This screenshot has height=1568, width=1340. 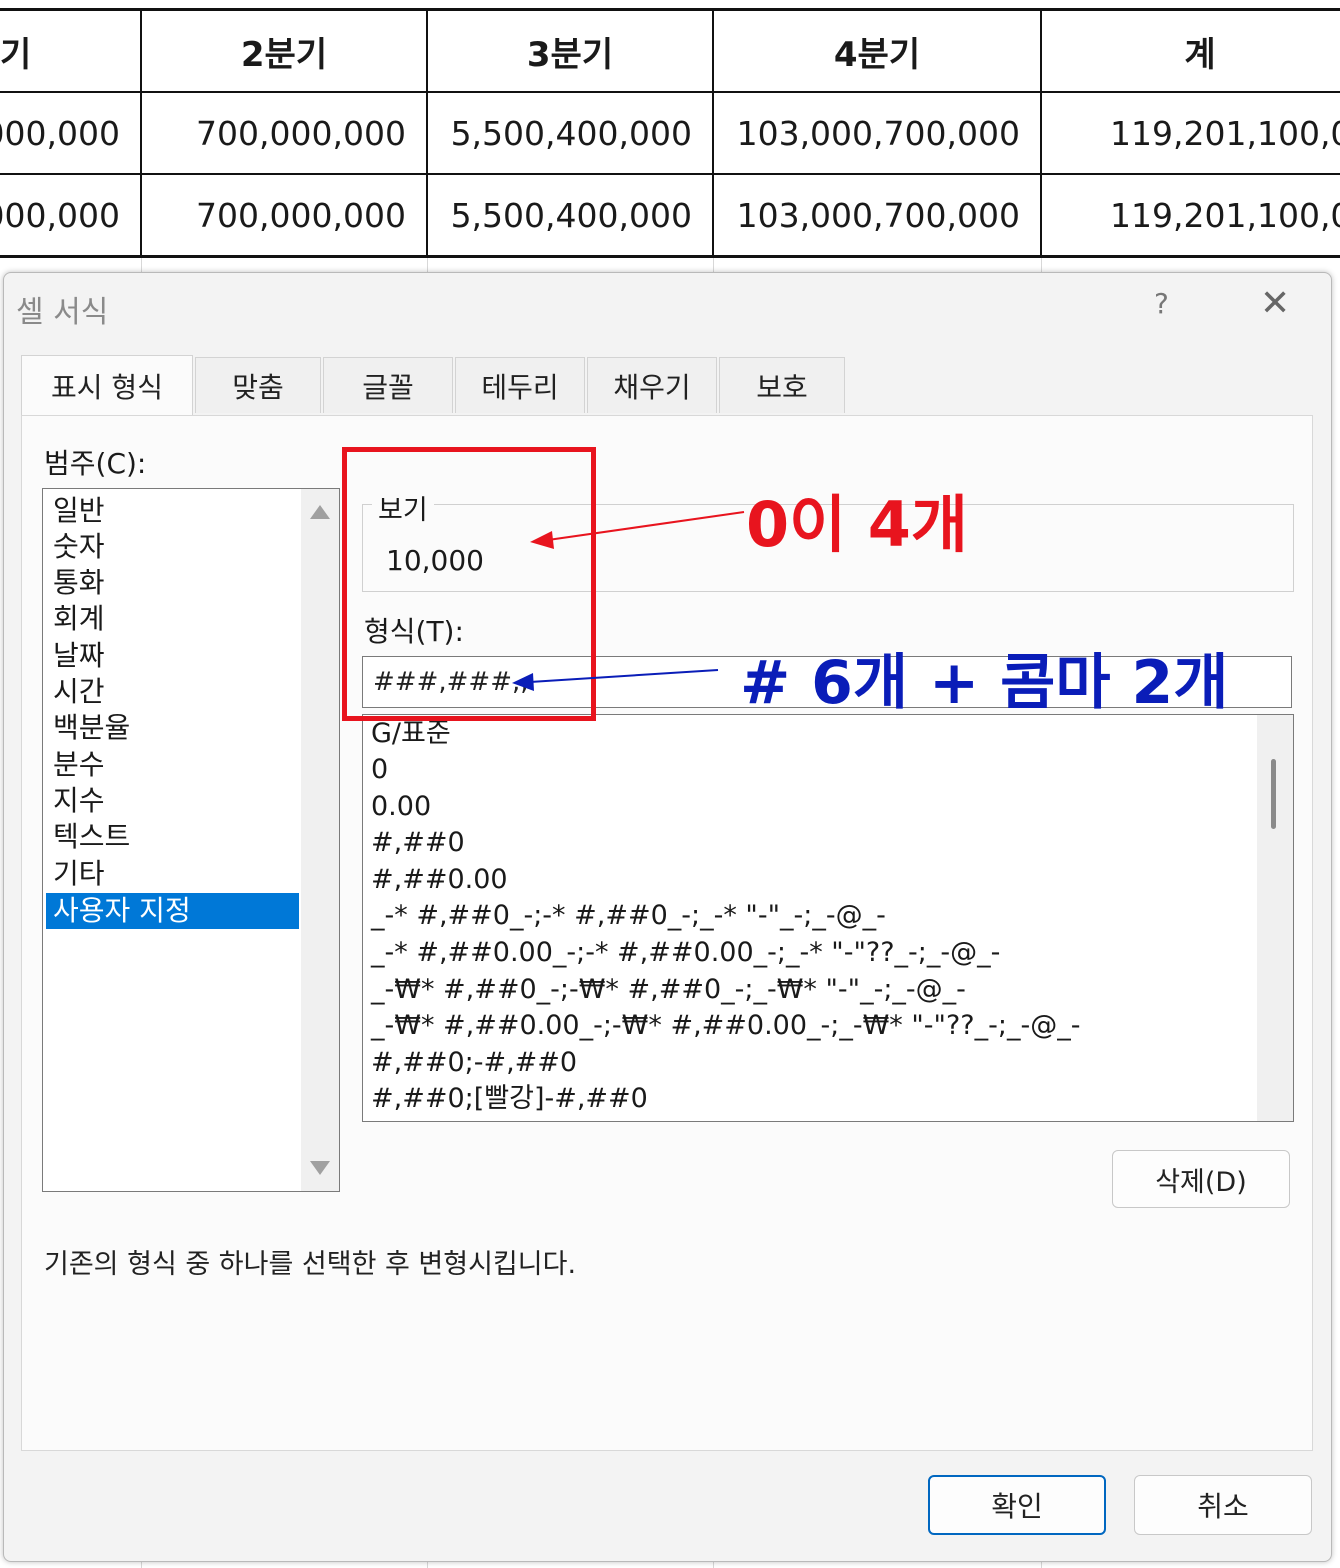 What do you see at coordinates (984, 683) in the screenshot?
I see `annotation-hash-comma: # 6개 + 콤마 2개` at bounding box center [984, 683].